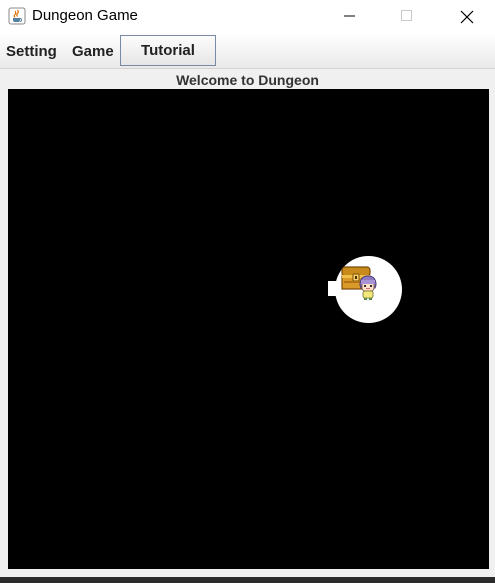  I want to click on close-button, so click(466, 16).